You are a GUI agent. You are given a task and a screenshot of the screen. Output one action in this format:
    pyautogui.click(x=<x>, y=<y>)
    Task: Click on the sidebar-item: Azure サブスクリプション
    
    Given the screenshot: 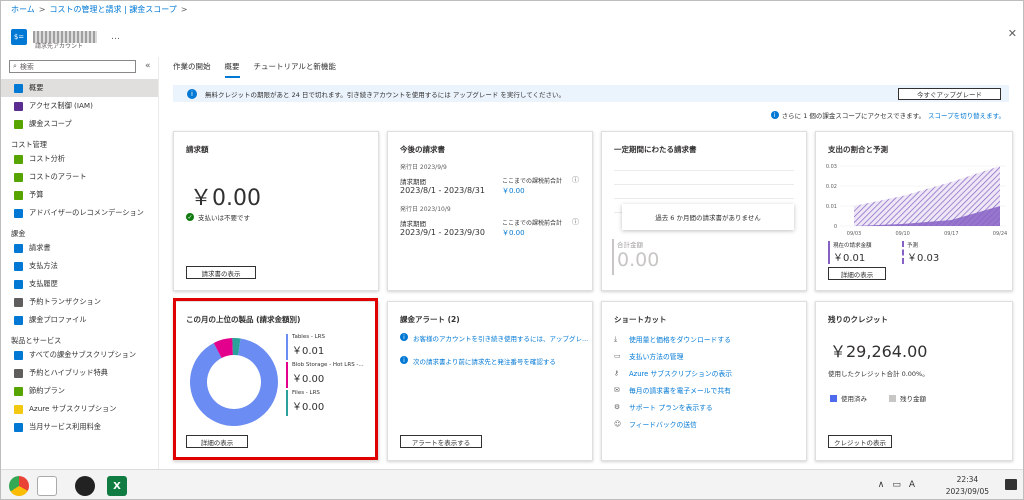 What is the action you would take?
    pyautogui.click(x=79, y=409)
    